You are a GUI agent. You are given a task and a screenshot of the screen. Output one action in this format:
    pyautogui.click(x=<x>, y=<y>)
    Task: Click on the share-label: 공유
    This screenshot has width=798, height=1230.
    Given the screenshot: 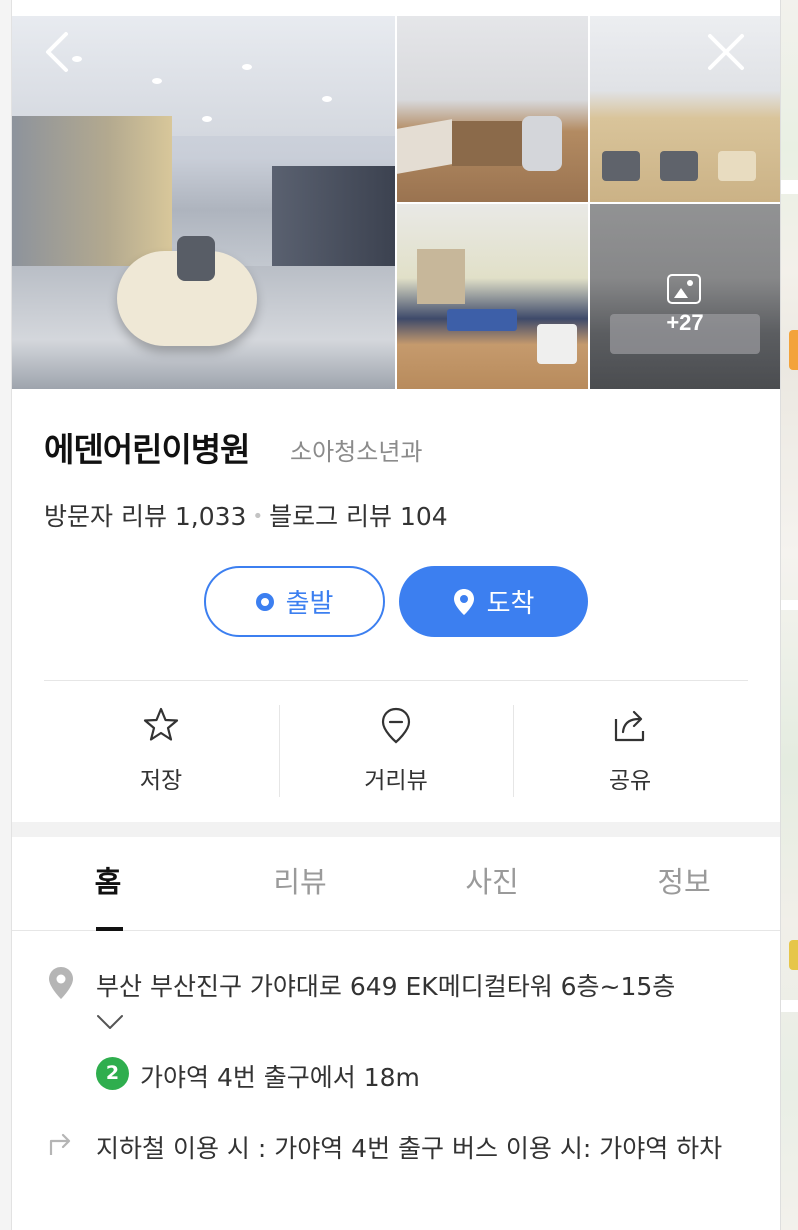 What is the action you would take?
    pyautogui.click(x=630, y=781)
    